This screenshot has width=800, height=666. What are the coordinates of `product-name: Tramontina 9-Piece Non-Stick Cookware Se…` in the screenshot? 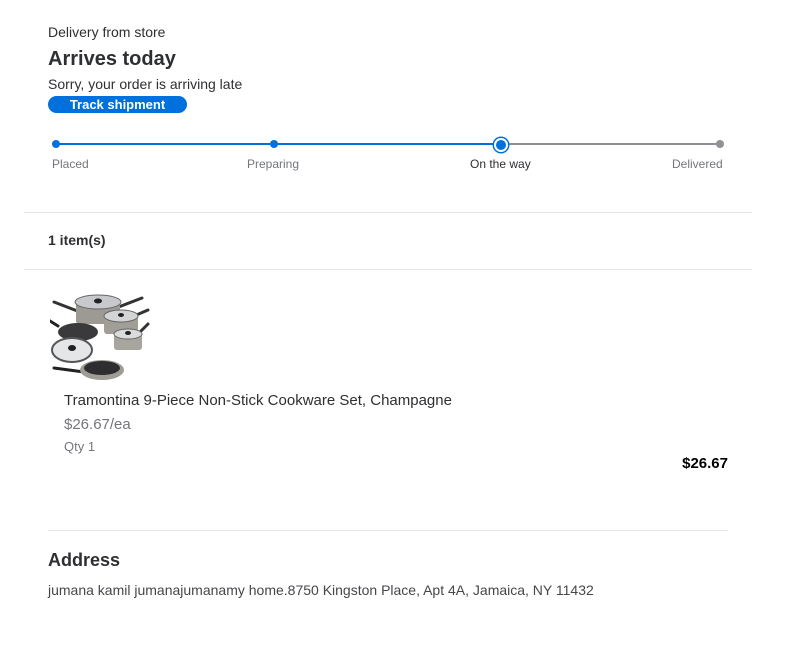 It's located at (258, 400).